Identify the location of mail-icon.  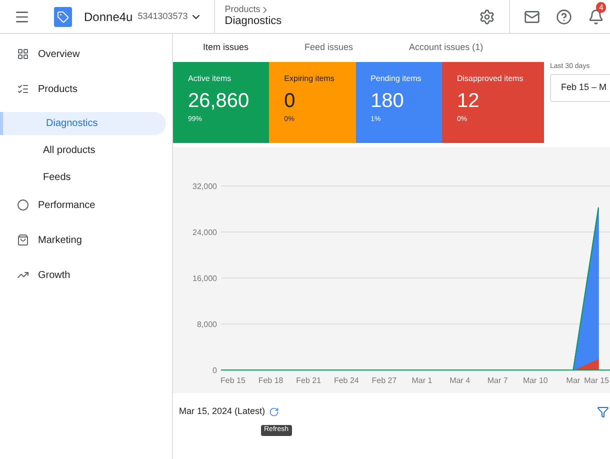
(532, 16).